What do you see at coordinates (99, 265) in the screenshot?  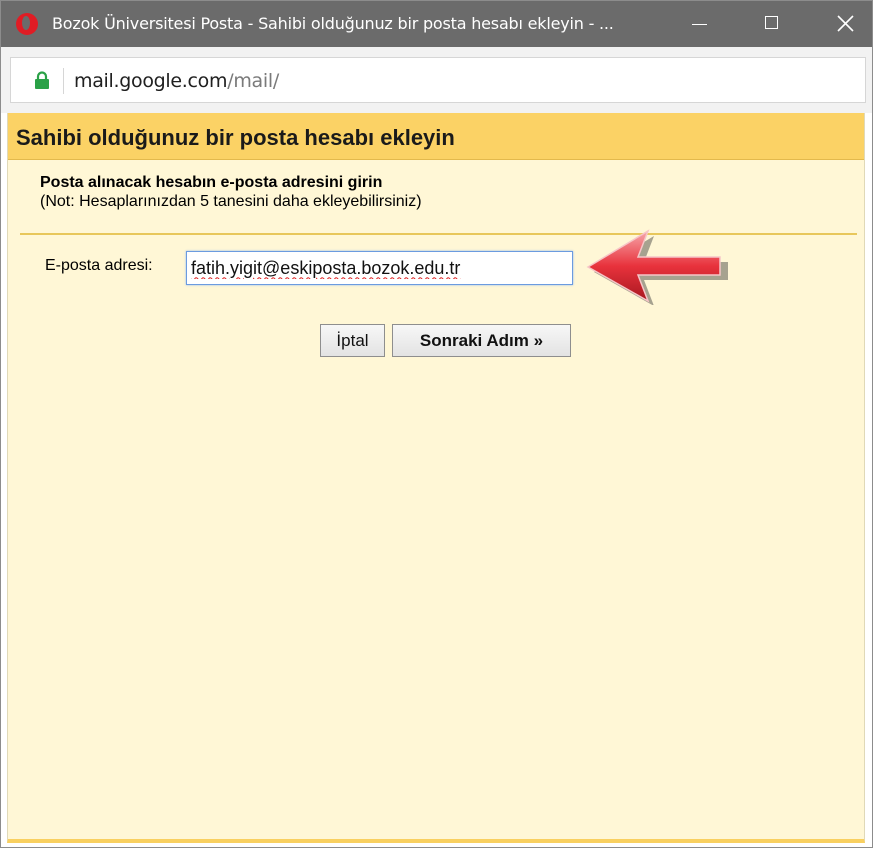 I see `email-label: E-posta adresi:` at bounding box center [99, 265].